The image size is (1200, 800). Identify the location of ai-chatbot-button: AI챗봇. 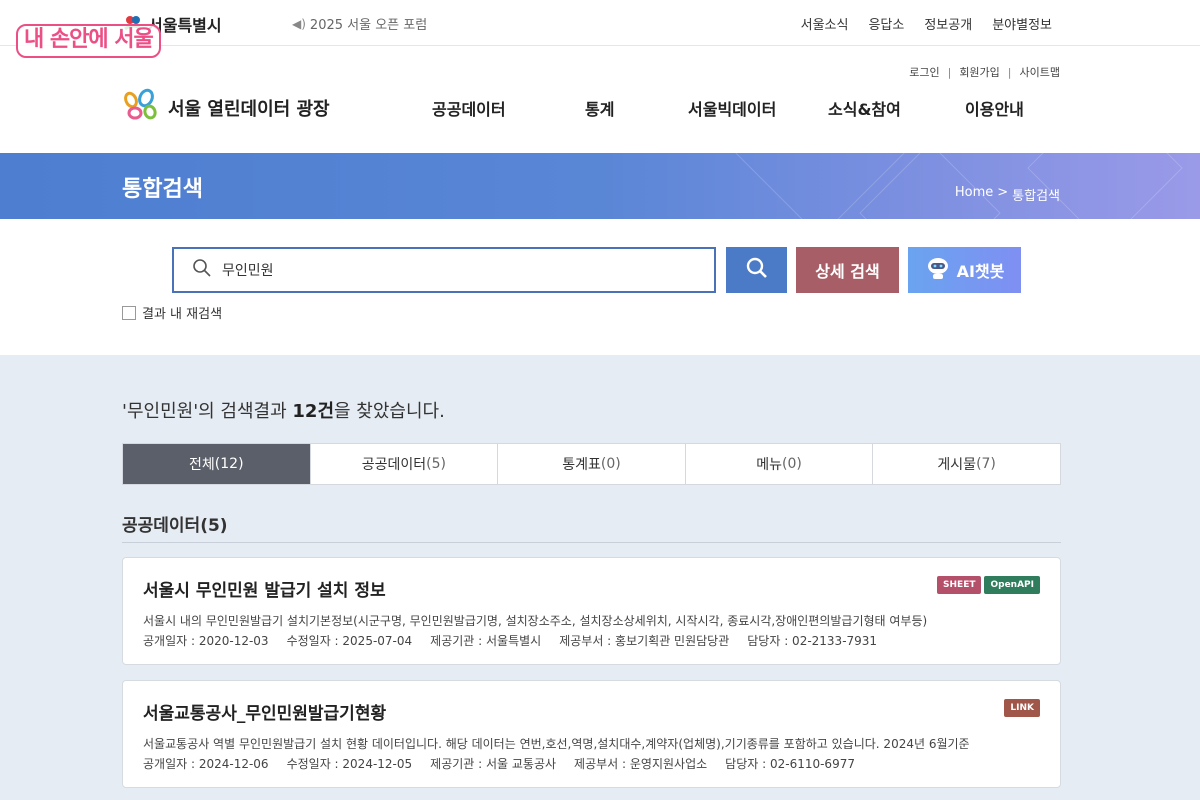
(964, 270).